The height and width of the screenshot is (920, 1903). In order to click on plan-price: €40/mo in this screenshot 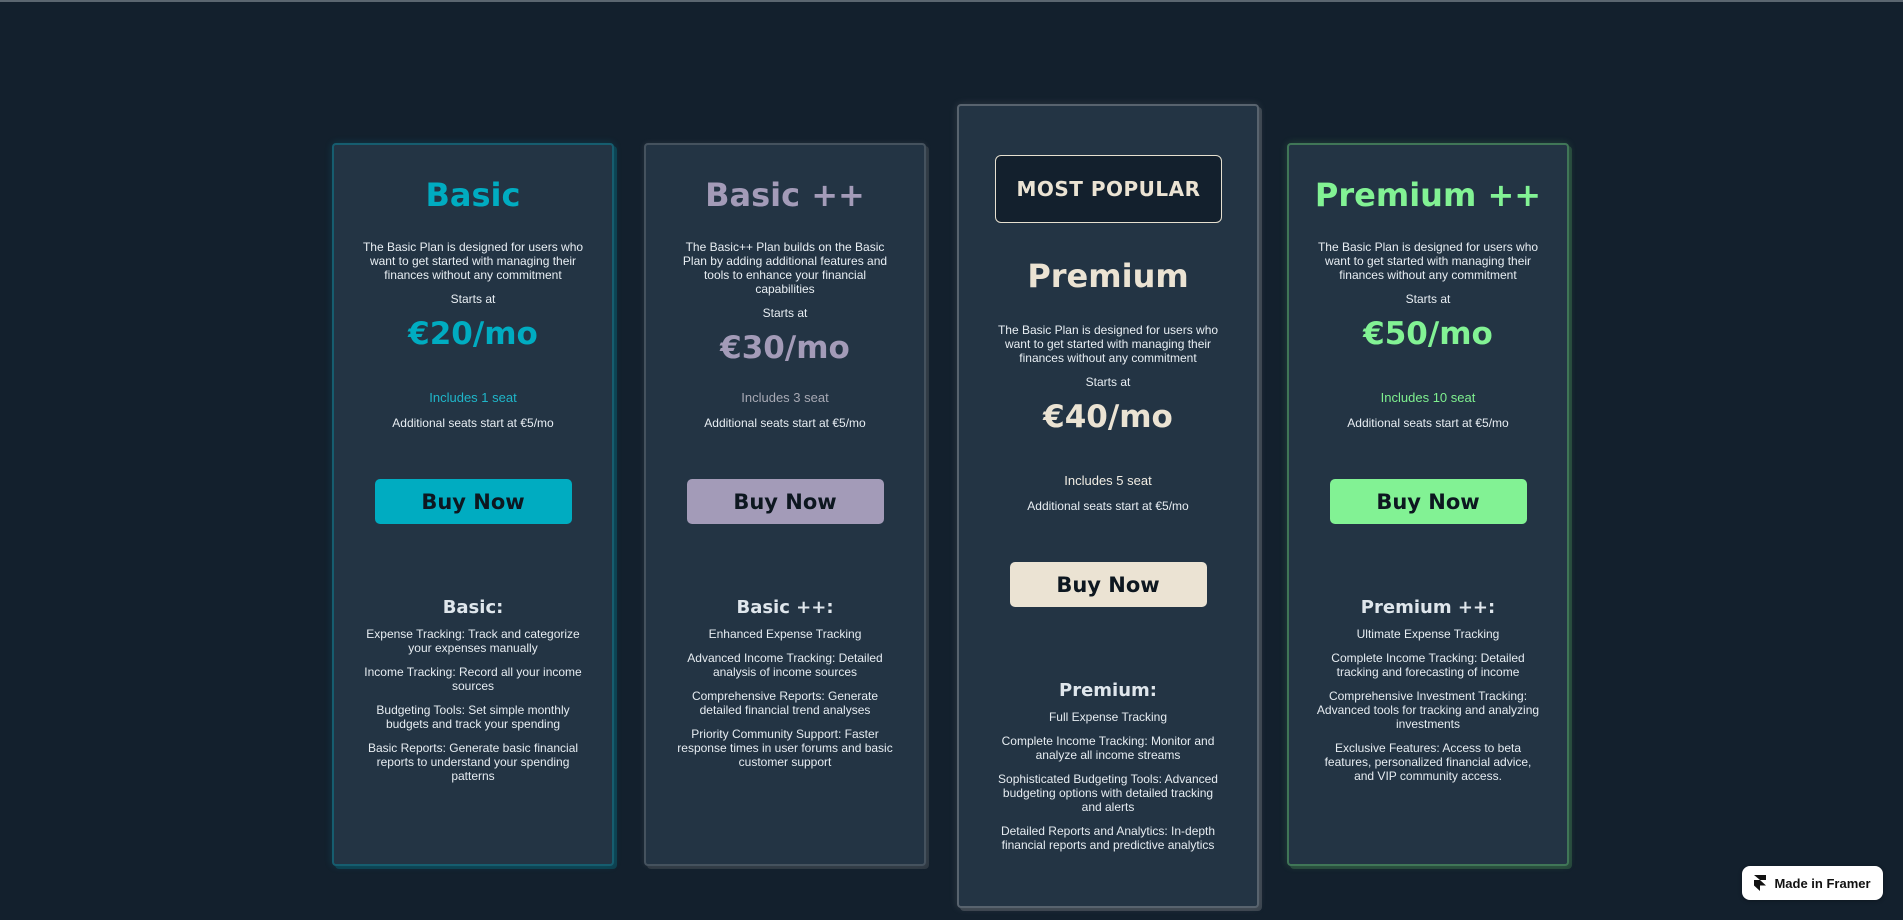, I will do `click(1108, 417)`.